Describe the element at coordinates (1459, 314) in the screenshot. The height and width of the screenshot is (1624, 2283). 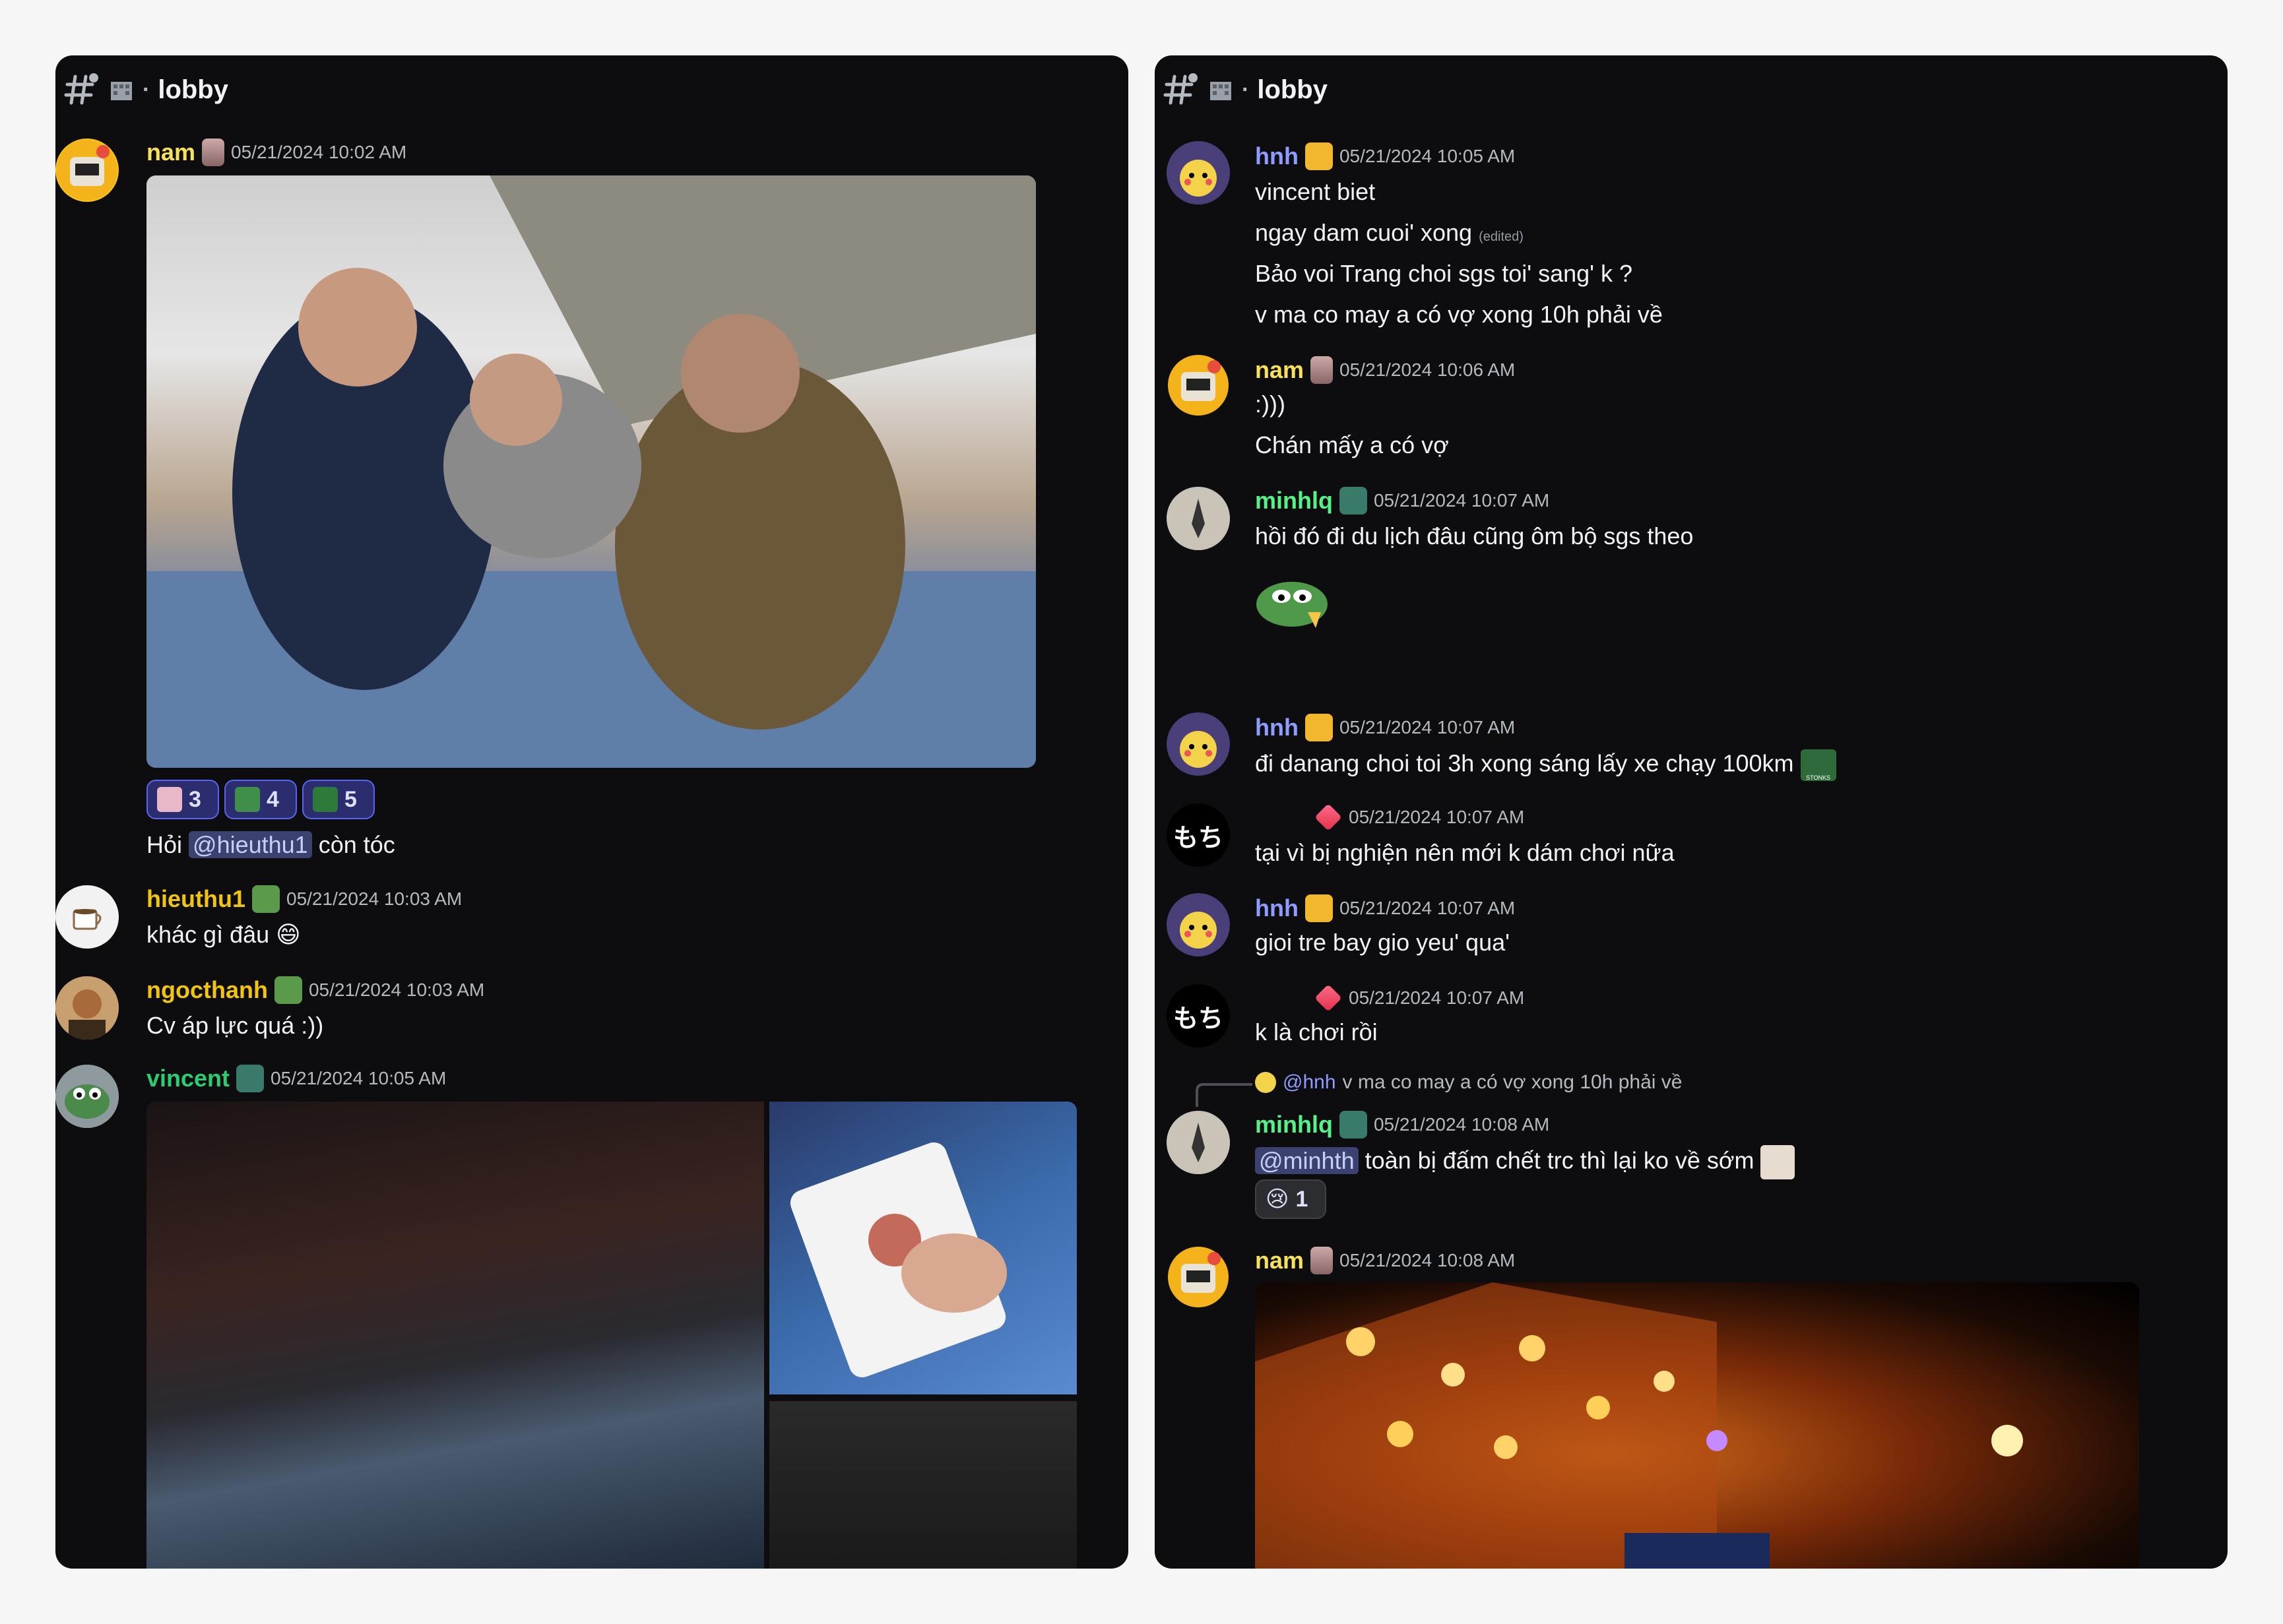
I see `message-line: v ma co may a có vợ xong 10h phải về` at that location.